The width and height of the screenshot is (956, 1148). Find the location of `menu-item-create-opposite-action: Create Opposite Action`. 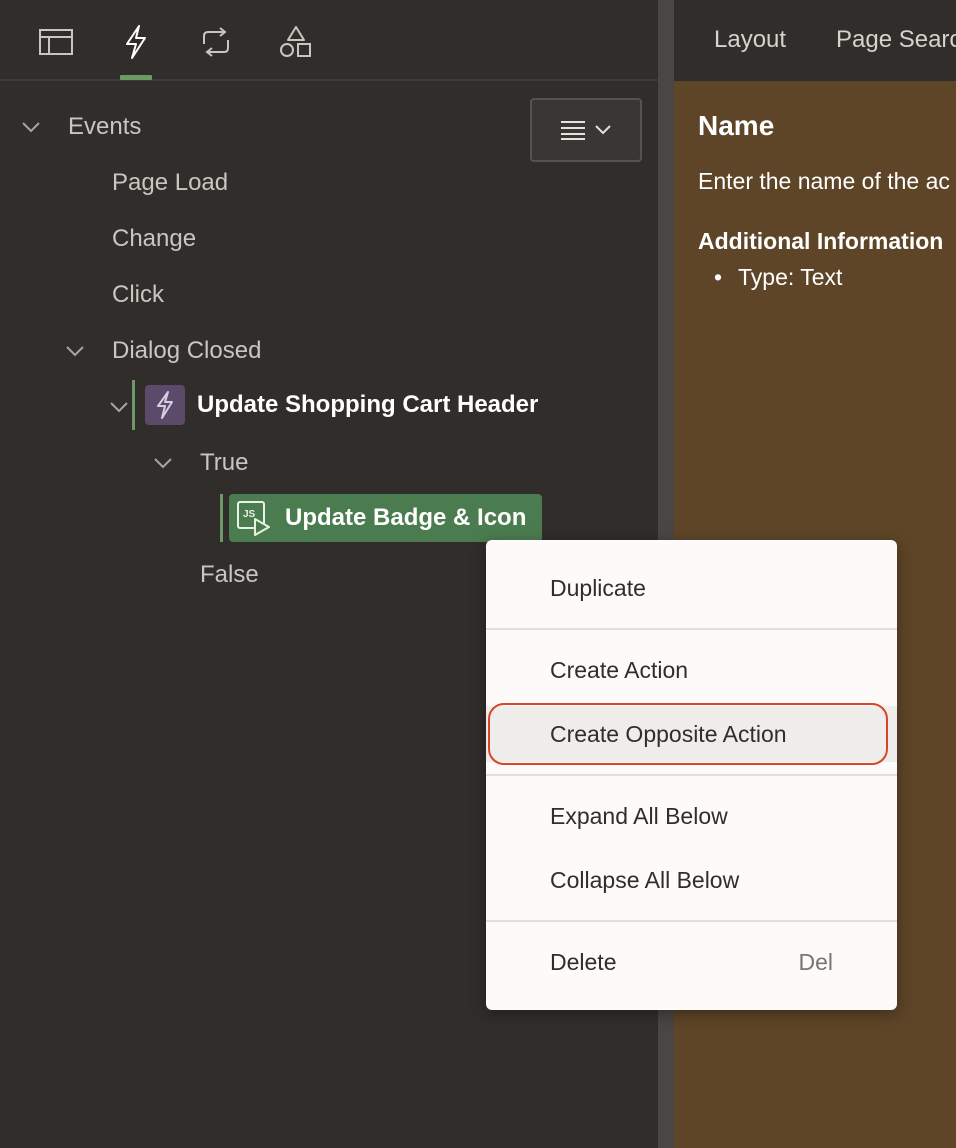

menu-item-create-opposite-action: Create Opposite Action is located at coordinates (691, 734).